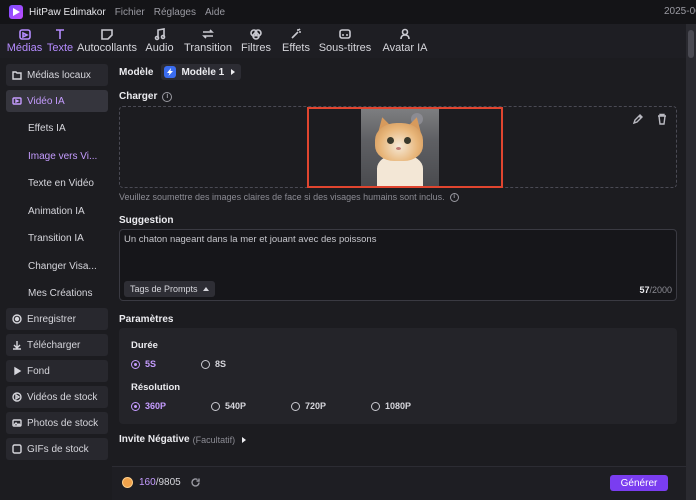 Image resolution: width=696 pixels, height=500 pixels. What do you see at coordinates (345, 34) in the screenshot?
I see `subtitles-icon` at bounding box center [345, 34].